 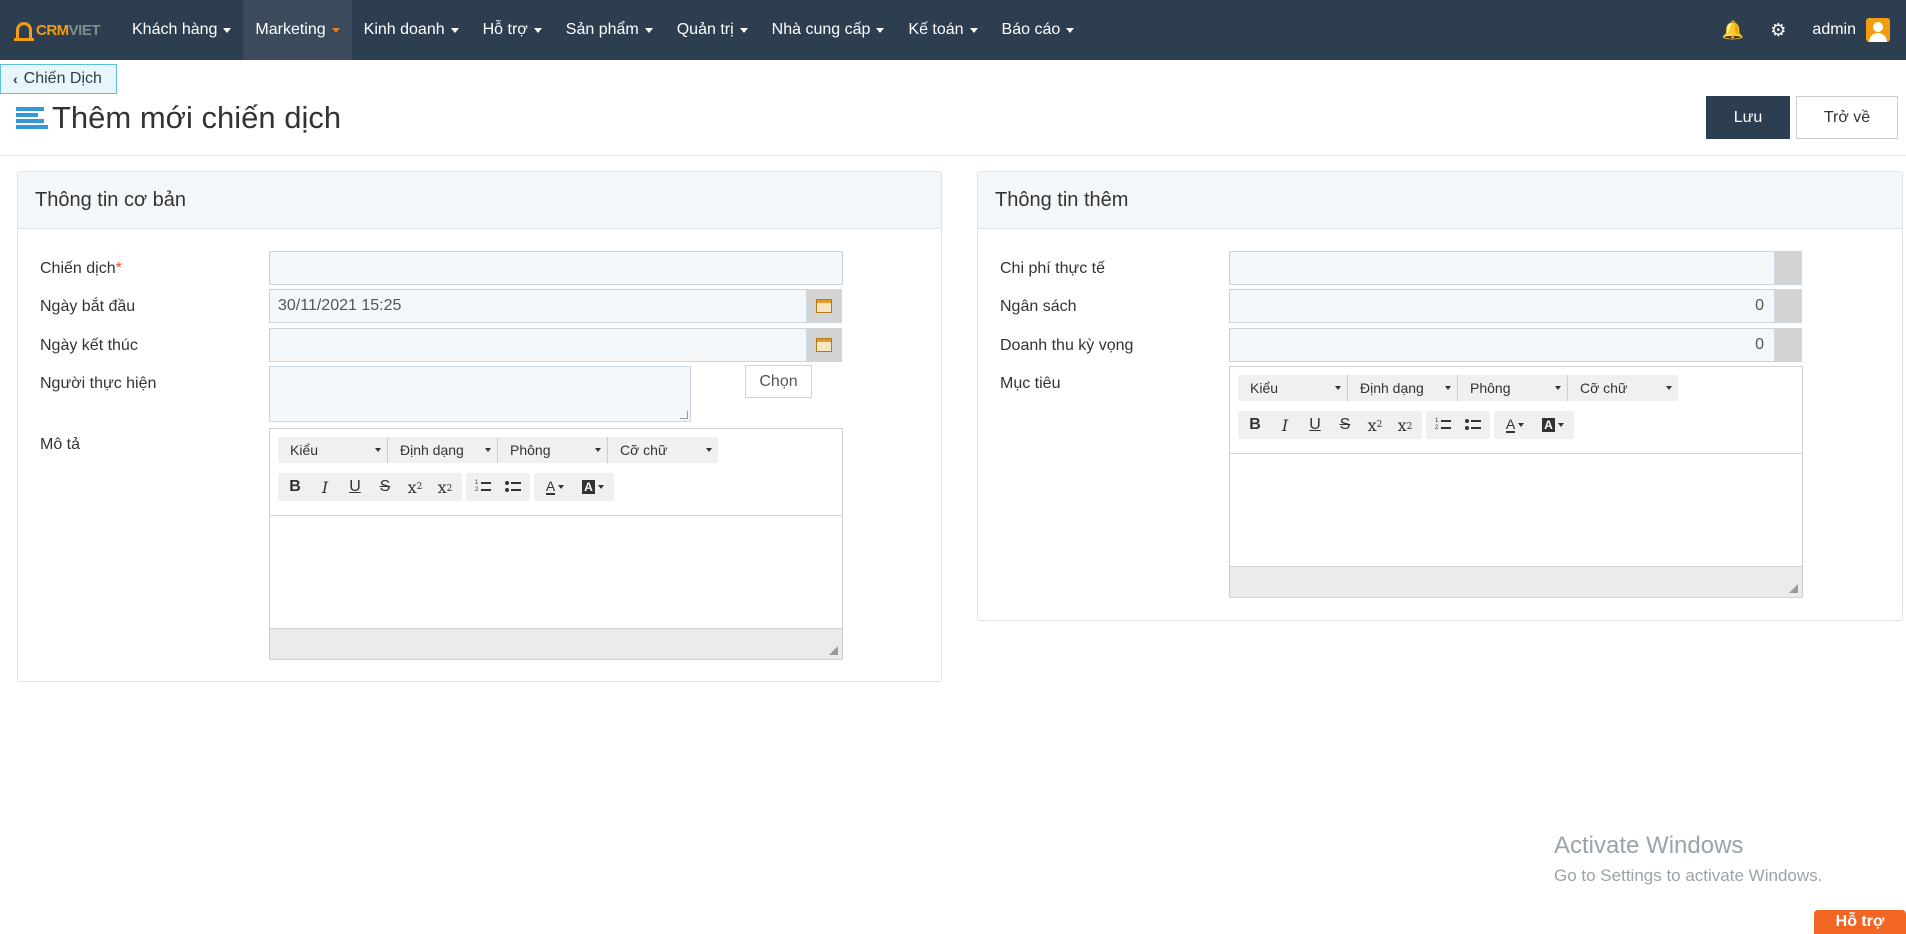 What do you see at coordinates (1502, 306) in the screenshot?
I see `budget-input: 0` at bounding box center [1502, 306].